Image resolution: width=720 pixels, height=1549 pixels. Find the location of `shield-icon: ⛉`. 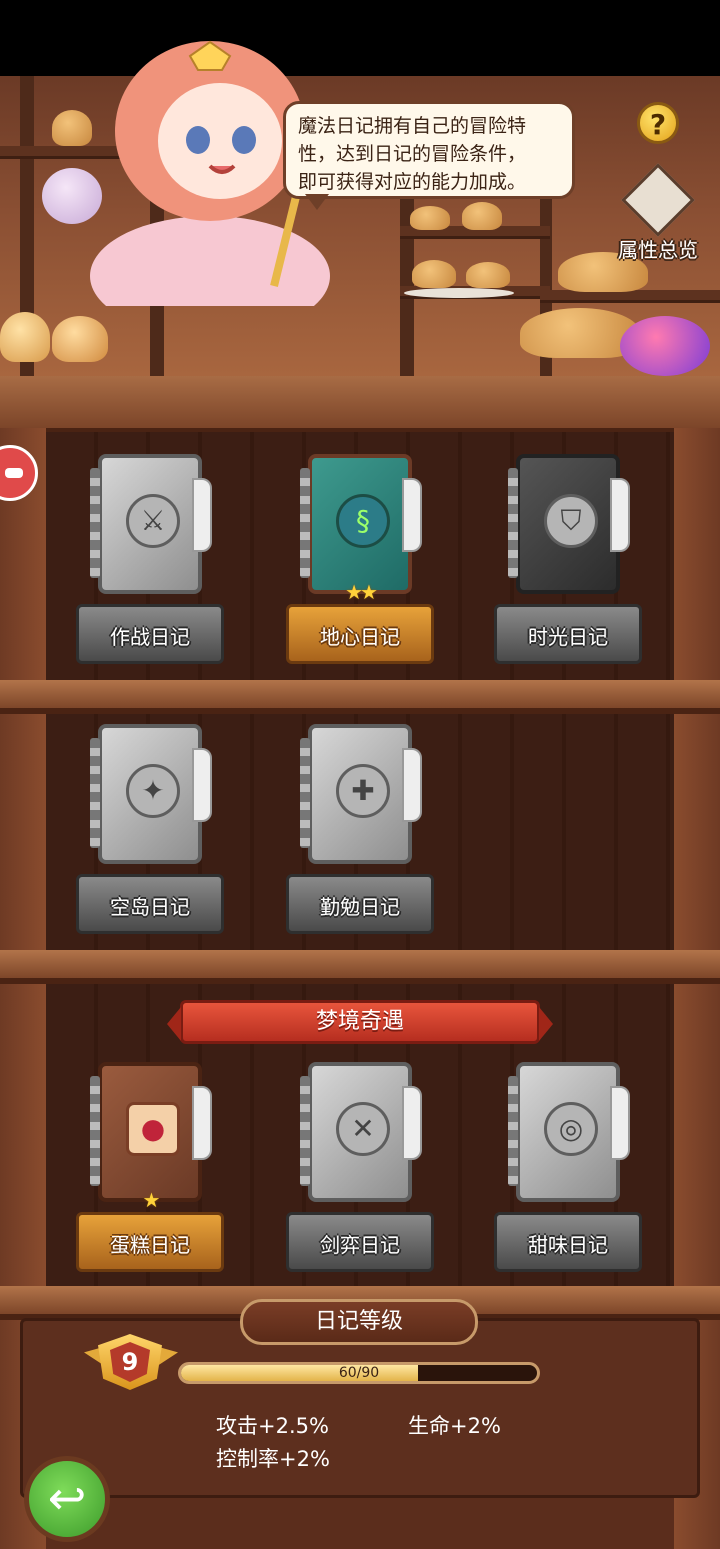

shield-icon: ⛉ is located at coordinates (571, 521).